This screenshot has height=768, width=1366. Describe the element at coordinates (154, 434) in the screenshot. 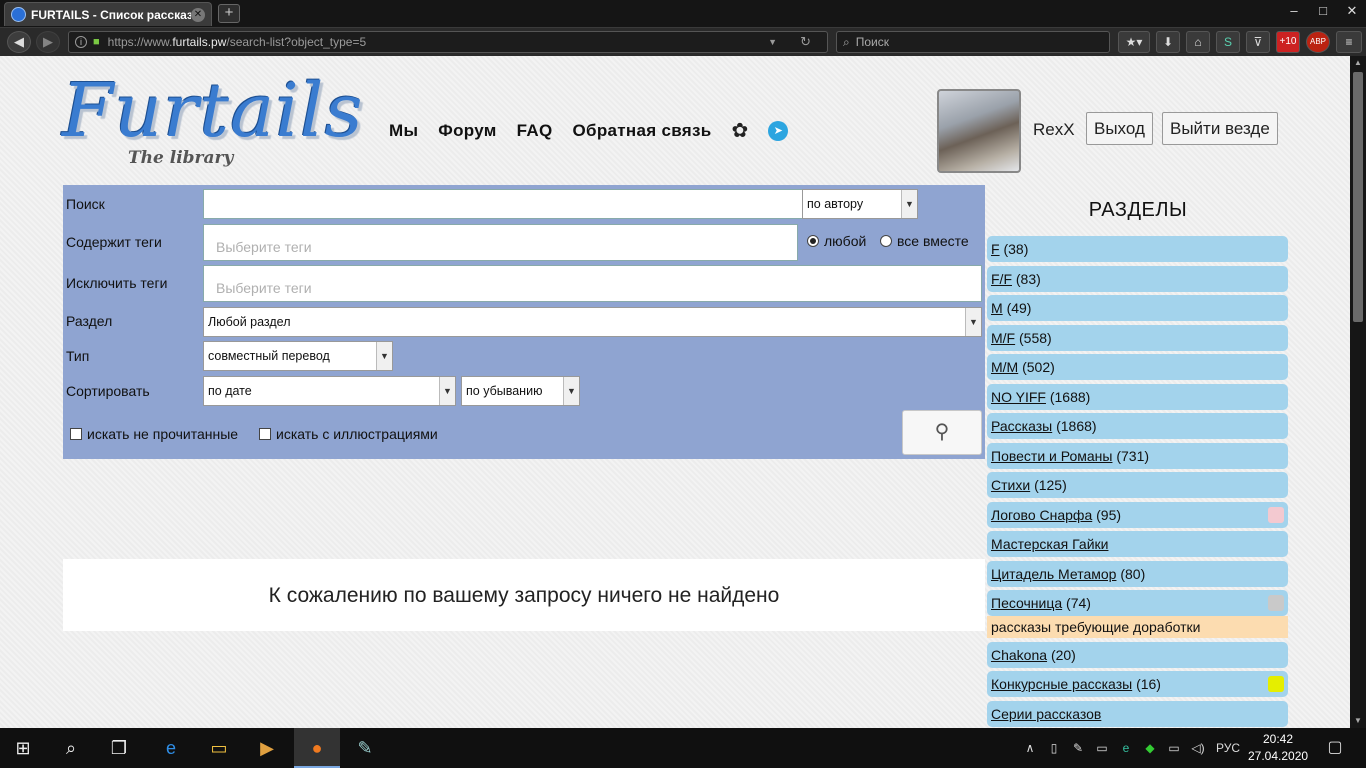

I see `checkbox-unread: искать не прочитанные` at that location.